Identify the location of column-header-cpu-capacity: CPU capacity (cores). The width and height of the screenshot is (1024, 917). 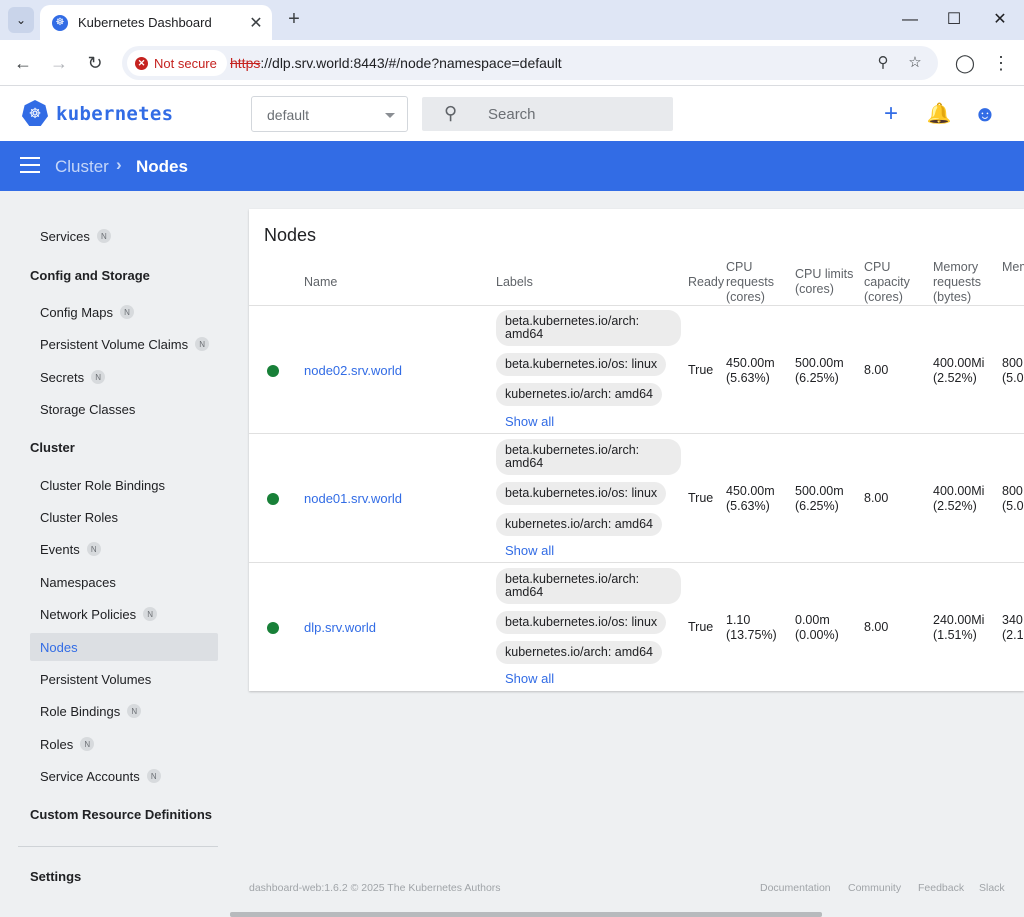
(892, 282).